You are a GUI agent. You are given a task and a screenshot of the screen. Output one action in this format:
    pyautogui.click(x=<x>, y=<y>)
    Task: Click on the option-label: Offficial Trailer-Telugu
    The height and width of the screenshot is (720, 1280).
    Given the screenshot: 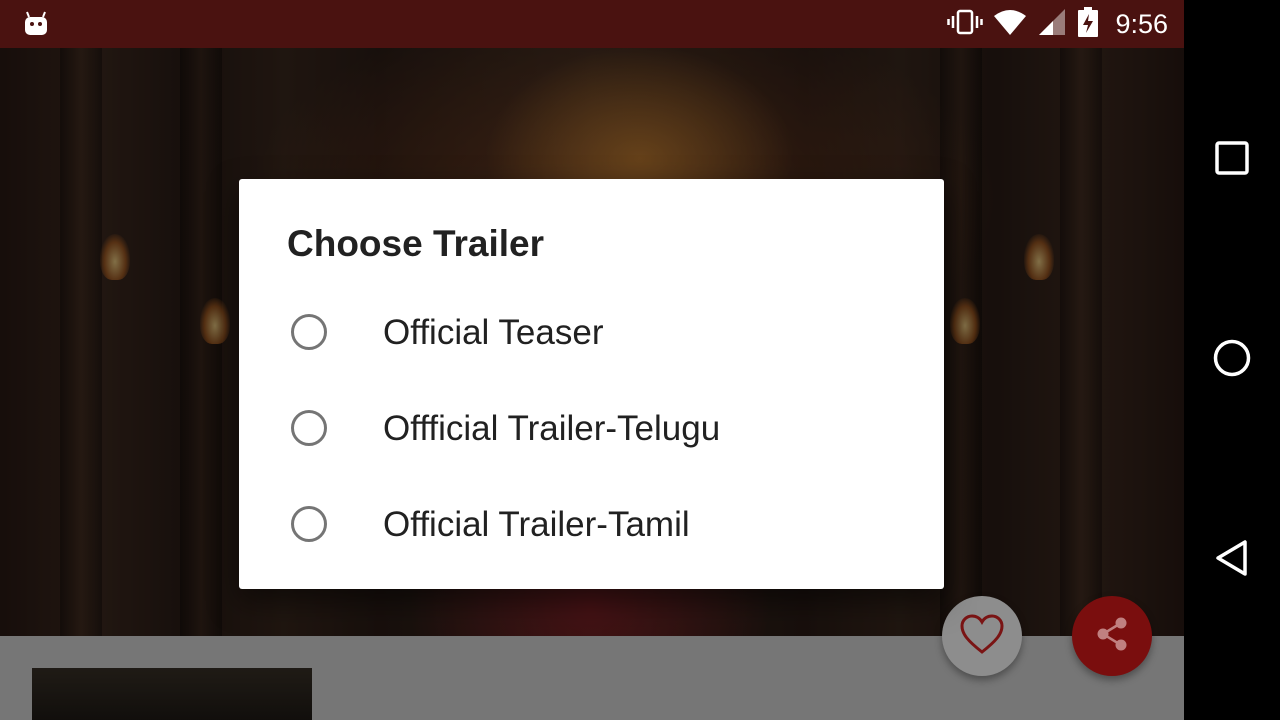 What is the action you would take?
    pyautogui.click(x=552, y=428)
    